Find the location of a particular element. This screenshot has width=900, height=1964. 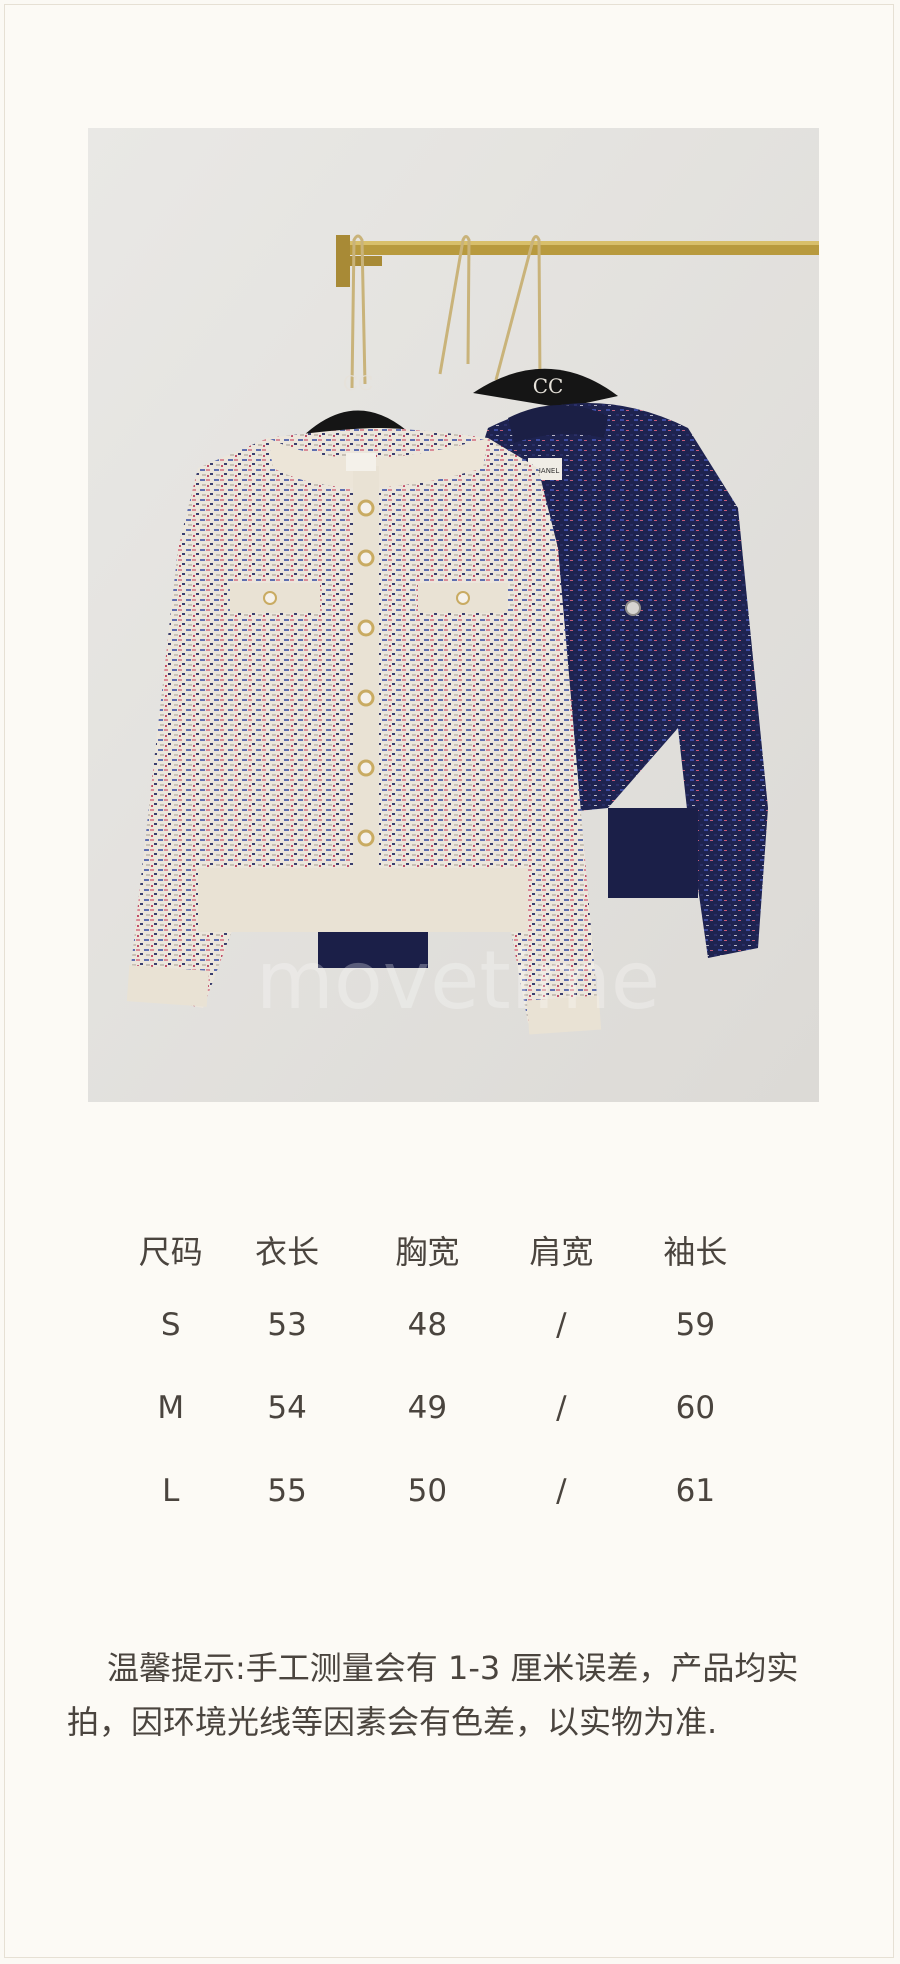

header-shoulder: 肩宽 is located at coordinates (561, 1252).